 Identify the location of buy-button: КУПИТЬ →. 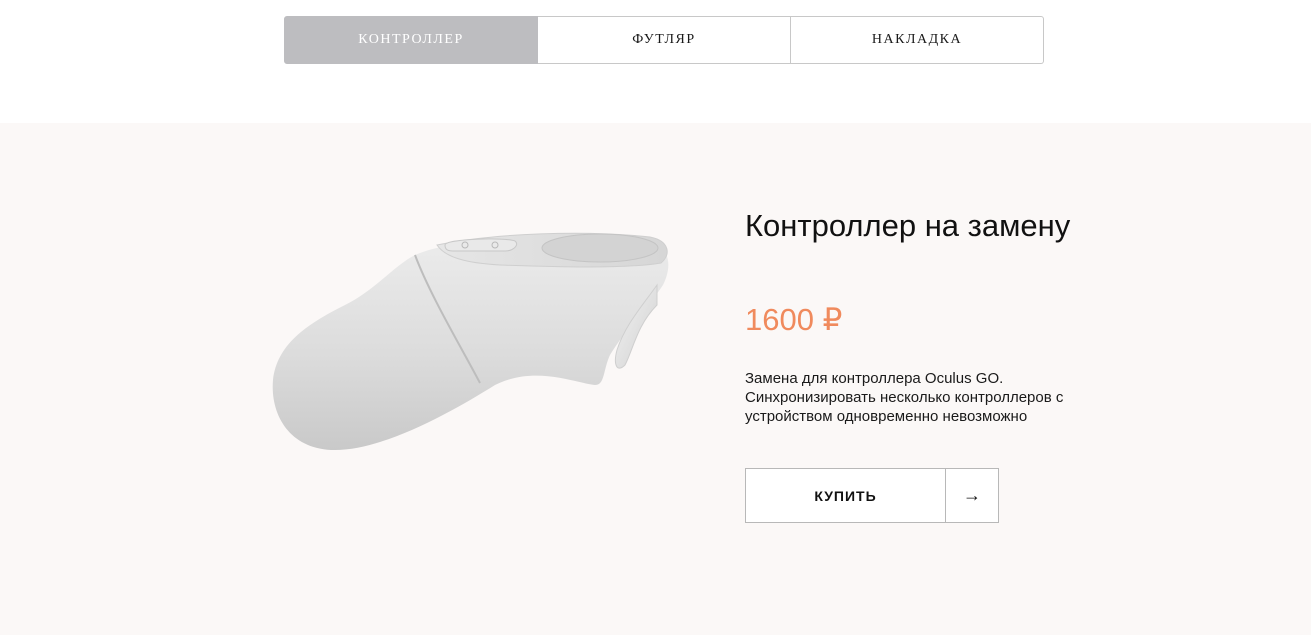
(872, 495).